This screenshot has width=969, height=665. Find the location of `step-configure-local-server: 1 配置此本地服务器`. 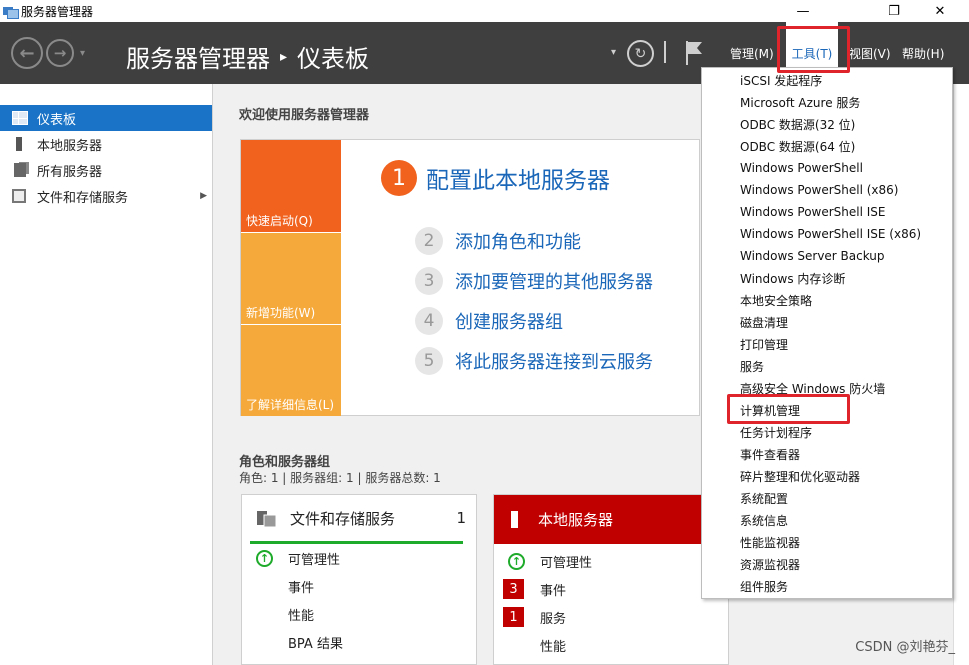

step-configure-local-server: 1 配置此本地服务器 is located at coordinates (495, 178).